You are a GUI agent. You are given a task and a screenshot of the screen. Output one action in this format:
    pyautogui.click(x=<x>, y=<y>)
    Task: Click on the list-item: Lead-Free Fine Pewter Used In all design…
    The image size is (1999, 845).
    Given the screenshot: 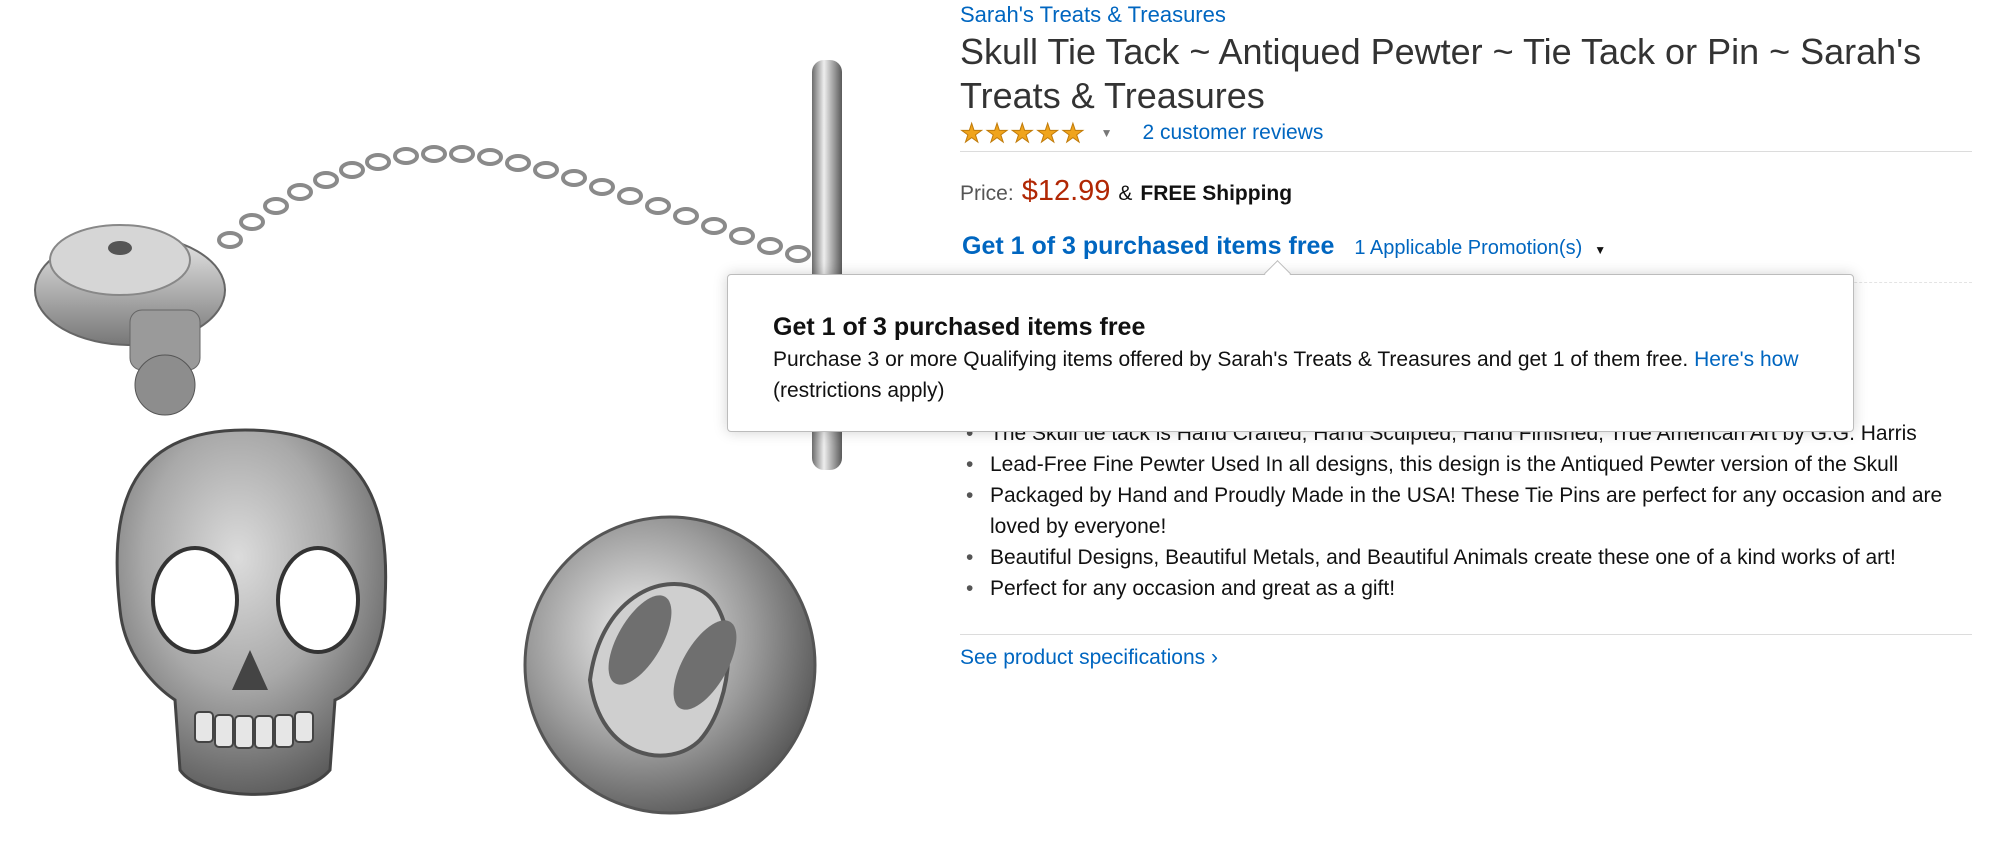 What is the action you would take?
    pyautogui.click(x=1466, y=464)
    